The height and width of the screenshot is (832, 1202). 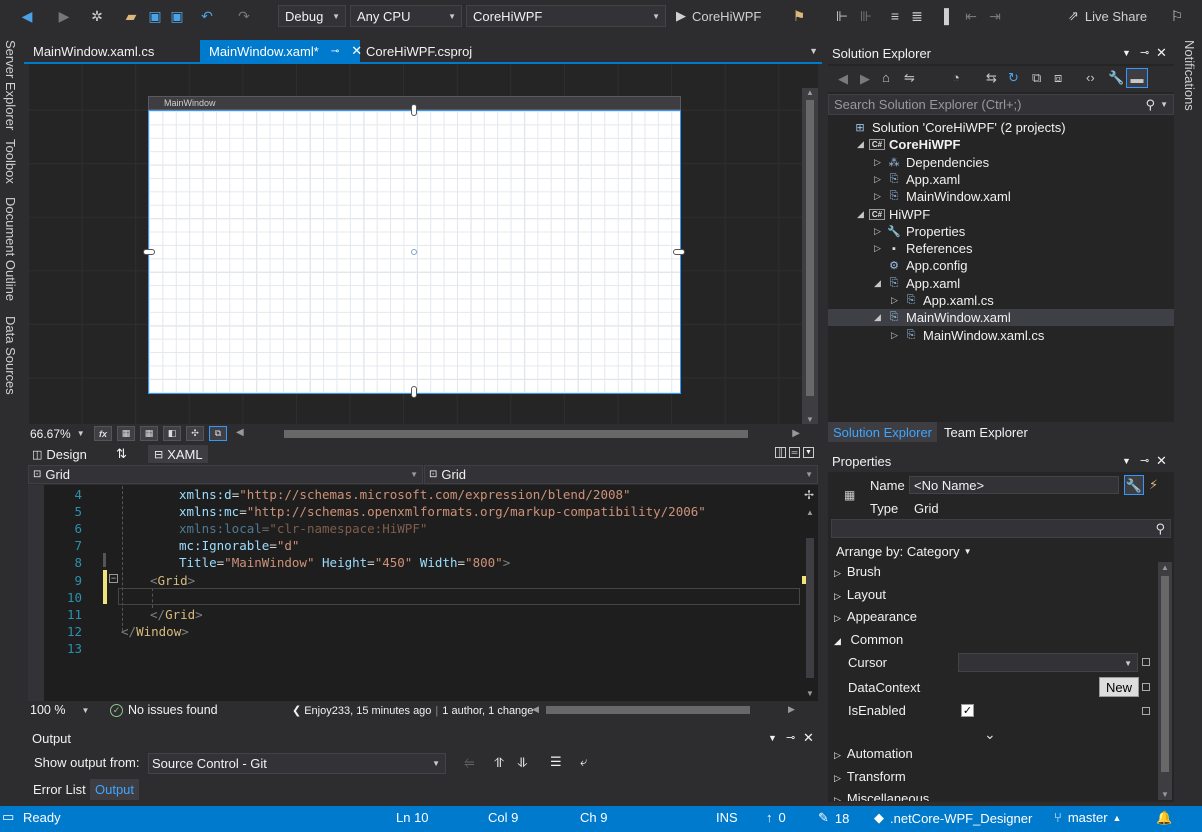 What do you see at coordinates (414, 110) in the screenshot?
I see `top-resize-handle` at bounding box center [414, 110].